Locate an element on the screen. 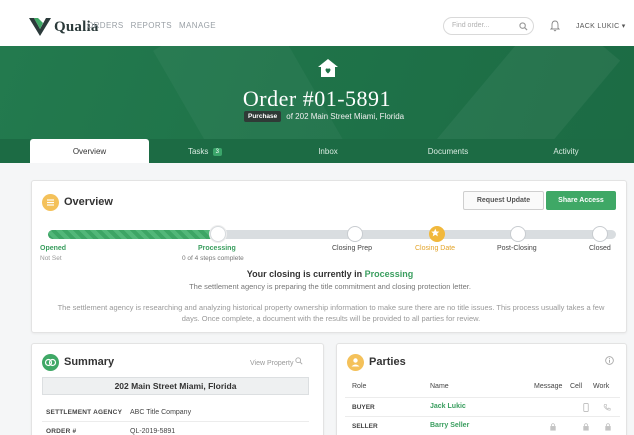 This screenshot has height=435, width=634. tasks-count-badge: 3 is located at coordinates (217, 152).